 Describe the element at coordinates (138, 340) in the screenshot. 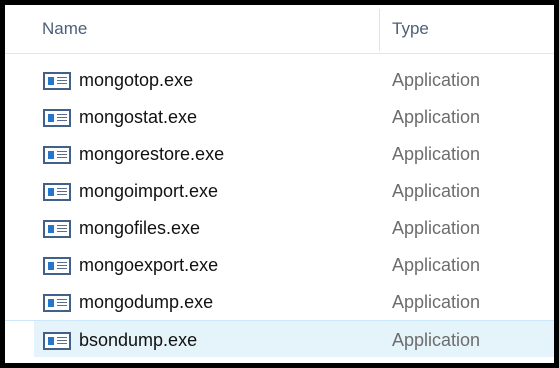

I see `file-name: bsondump.exe` at that location.